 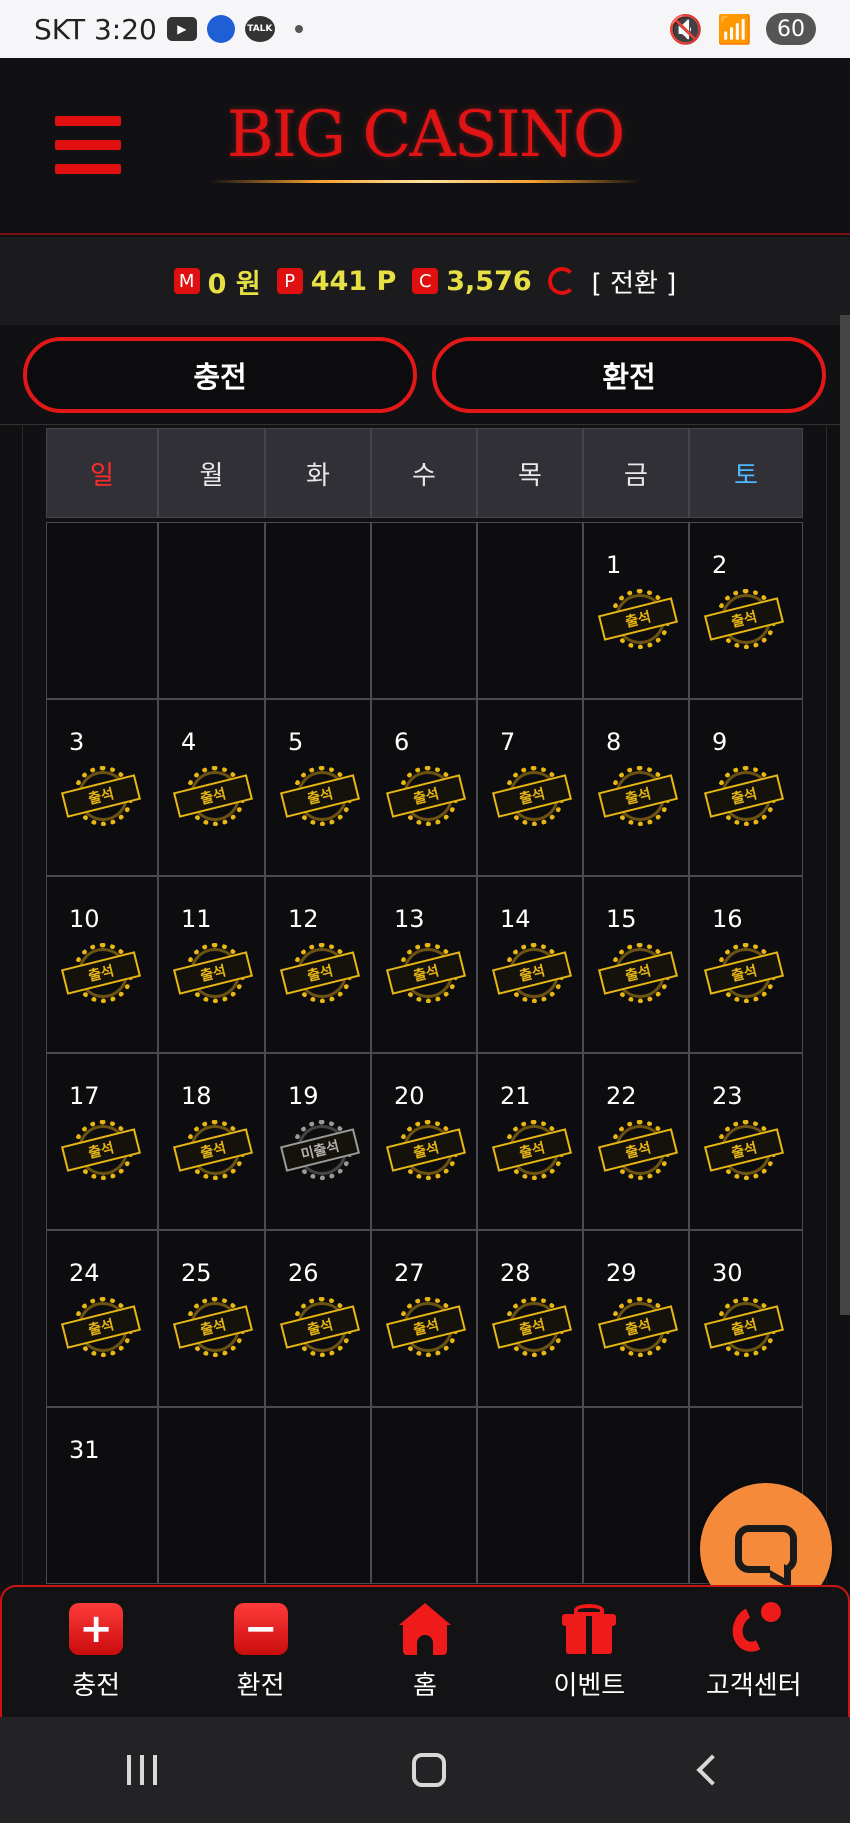 I want to click on absent-stamp-icon: 미출석, so click(x=320, y=1151).